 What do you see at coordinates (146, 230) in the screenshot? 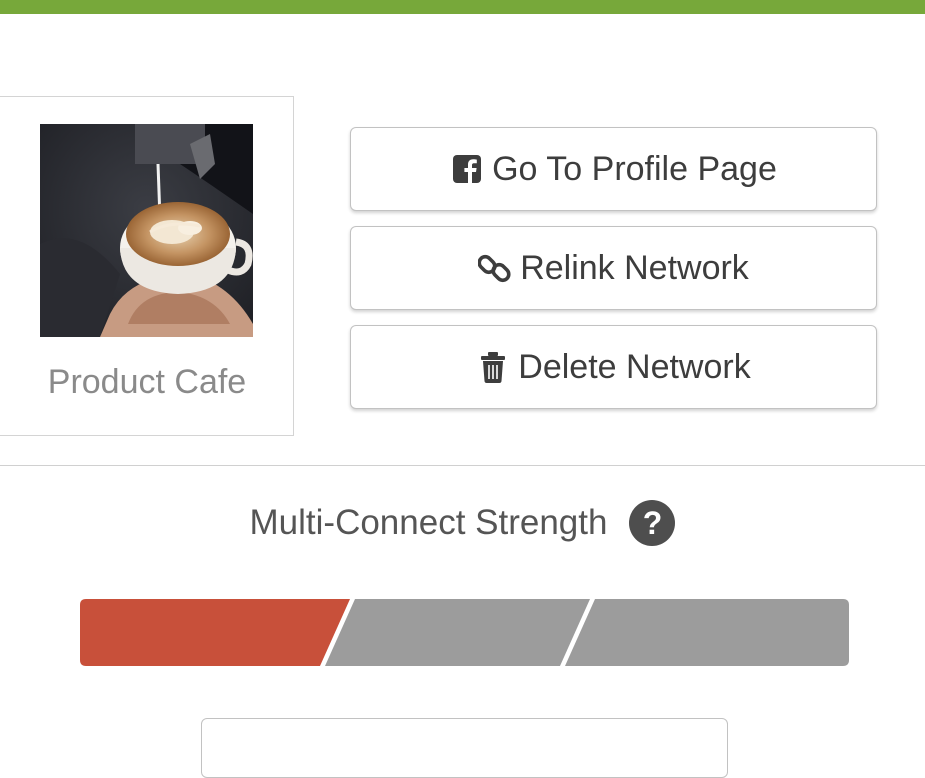
I see `profile-avatar` at bounding box center [146, 230].